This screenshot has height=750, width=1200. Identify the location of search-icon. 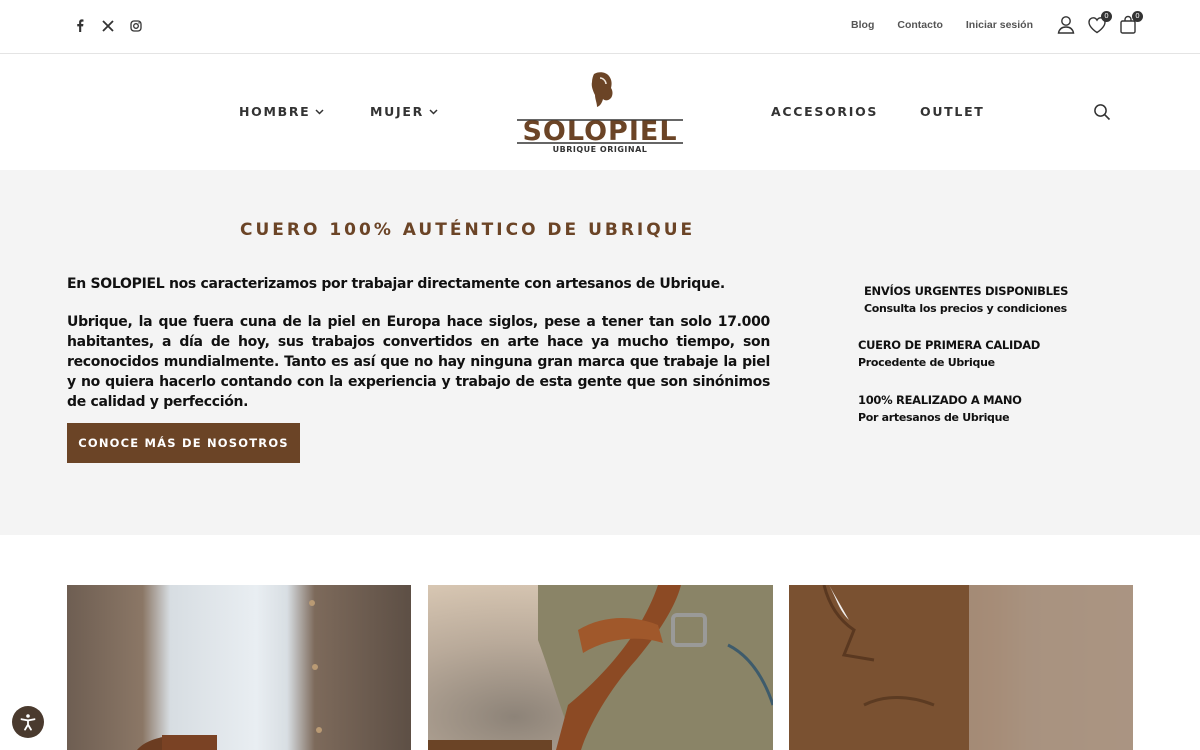
(1102, 112).